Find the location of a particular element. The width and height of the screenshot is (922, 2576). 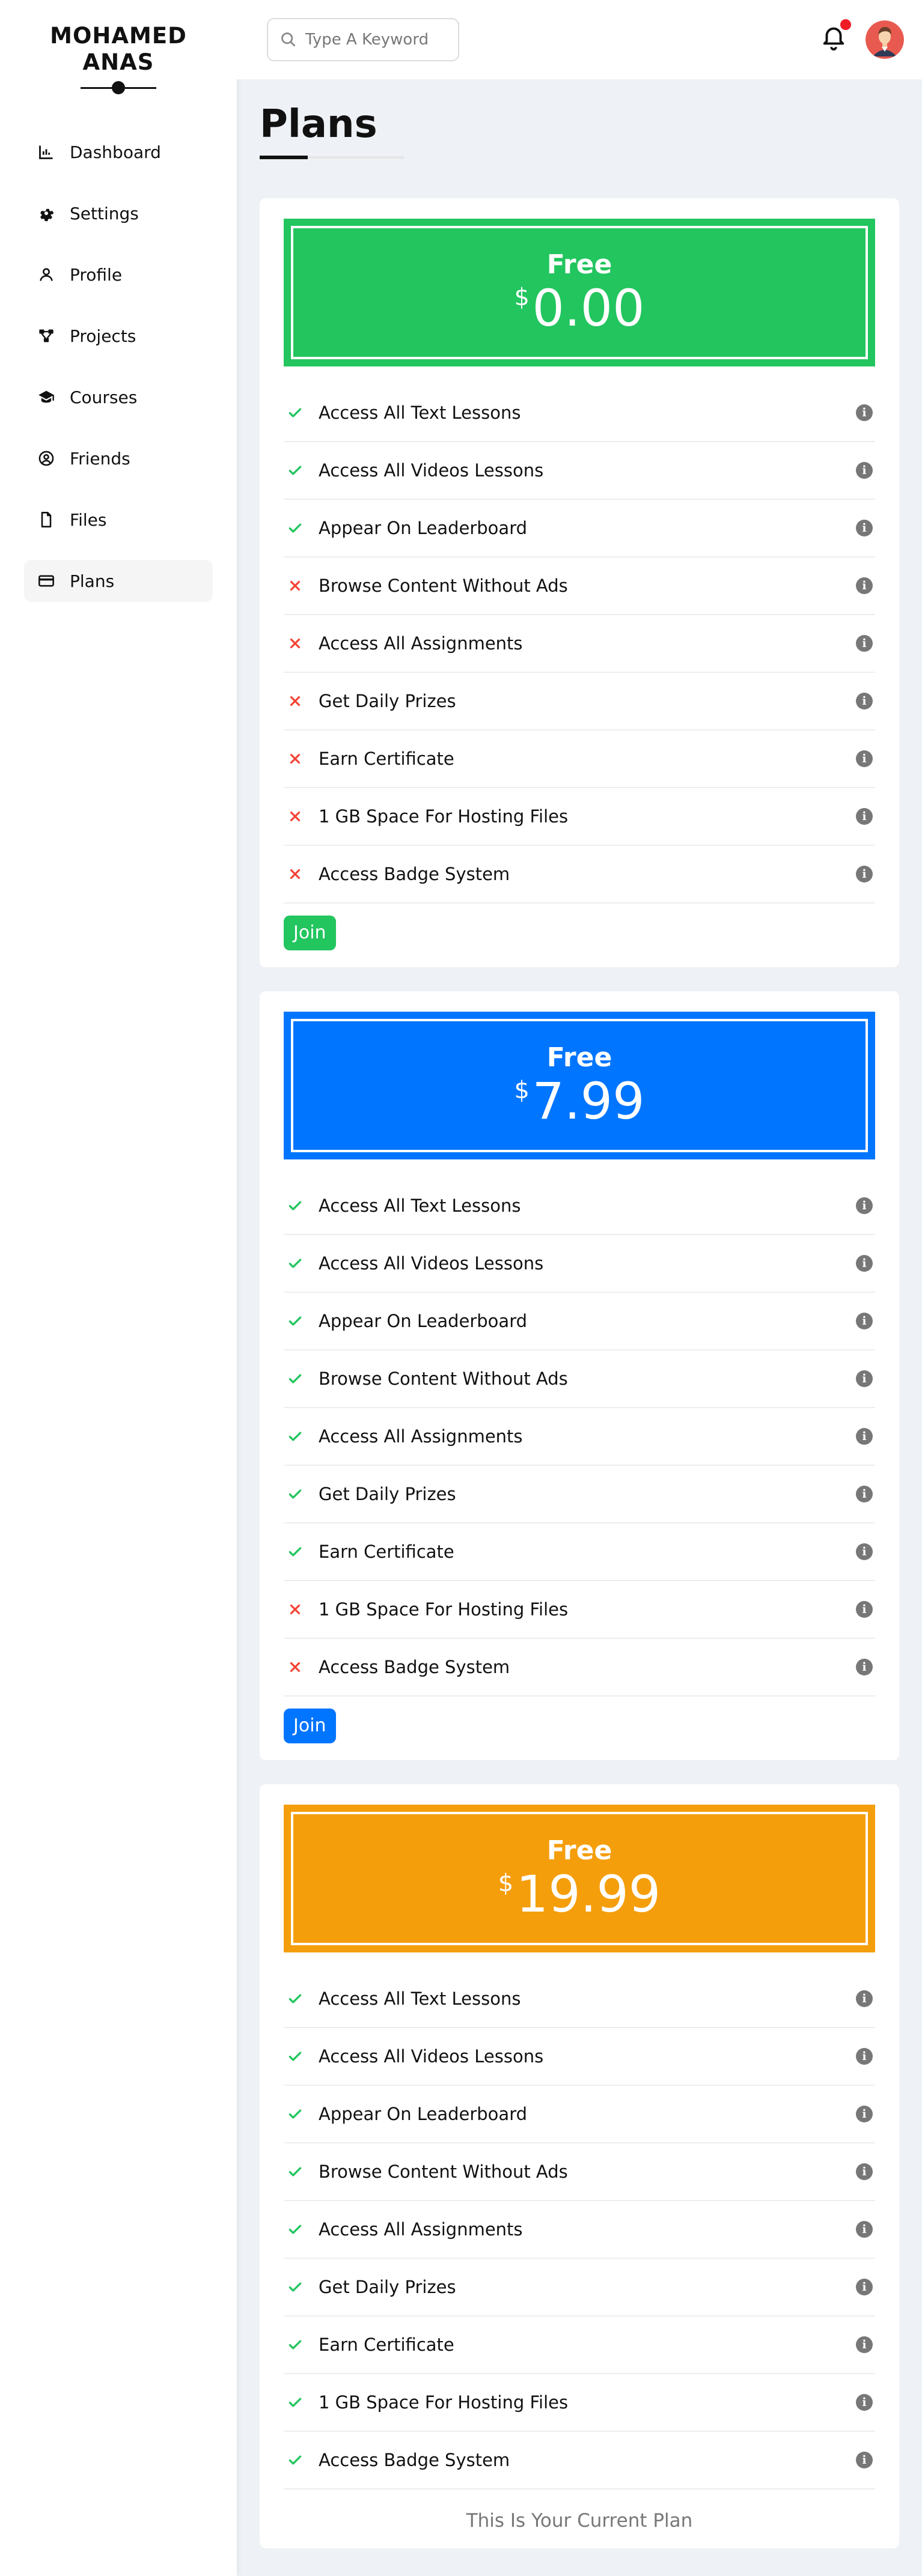

user-circle-icon is located at coordinates (46, 458).